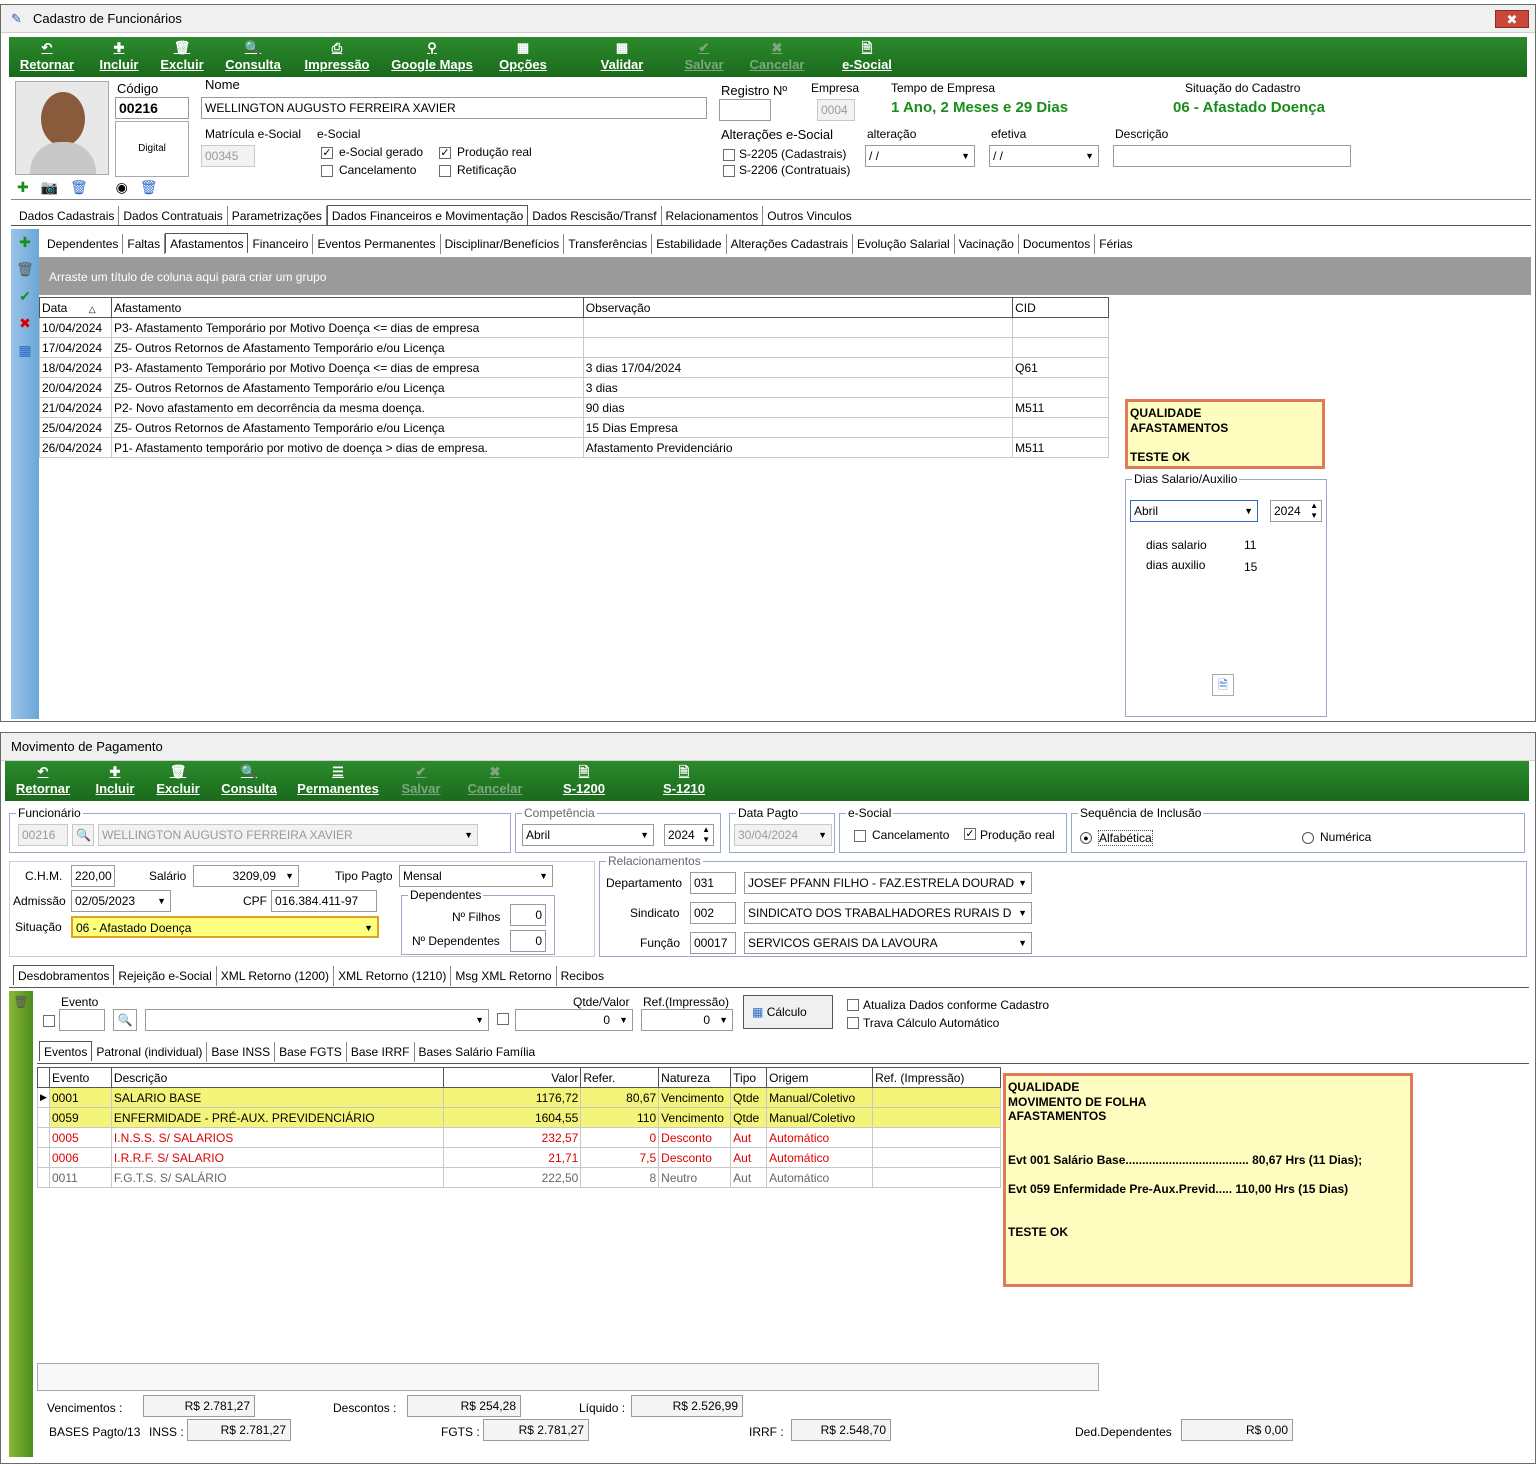  What do you see at coordinates (684, 781) in the screenshot?
I see `s1210-button: 🗎 S-1210` at bounding box center [684, 781].